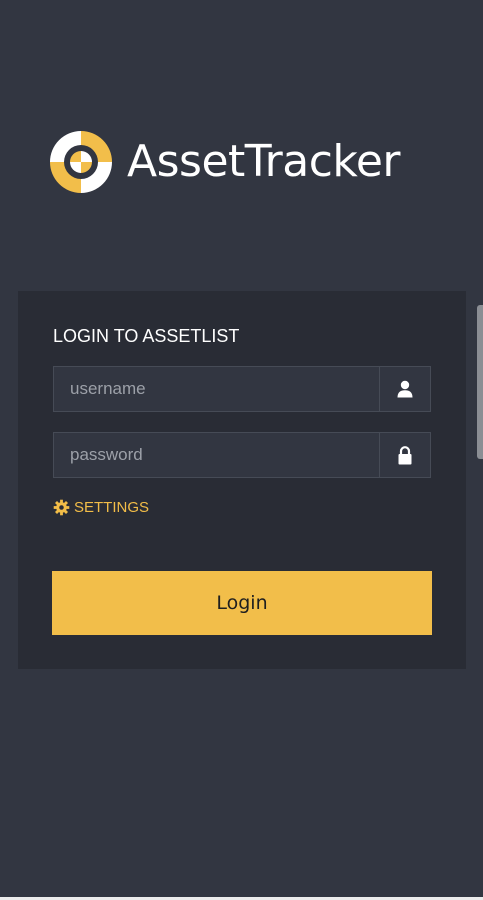 Image resolution: width=483 pixels, height=900 pixels. I want to click on target-logo-icon, so click(81, 162).